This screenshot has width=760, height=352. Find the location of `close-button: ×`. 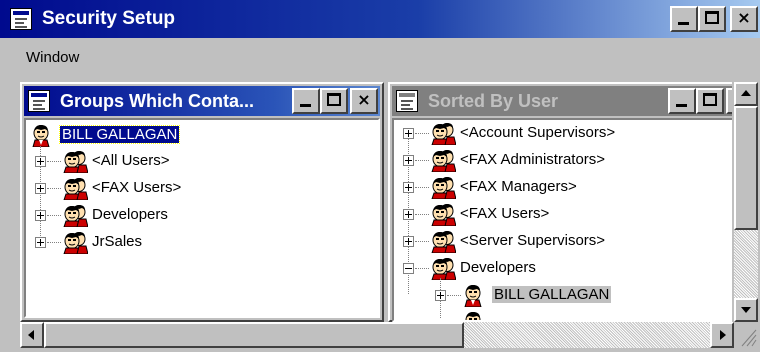

close-button: × is located at coordinates (744, 19).